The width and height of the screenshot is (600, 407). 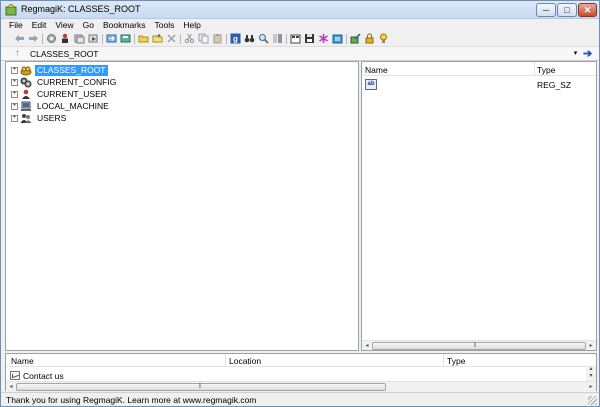 I want to click on tree-item-label: CURRENT_CONFIG, so click(x=77, y=81).